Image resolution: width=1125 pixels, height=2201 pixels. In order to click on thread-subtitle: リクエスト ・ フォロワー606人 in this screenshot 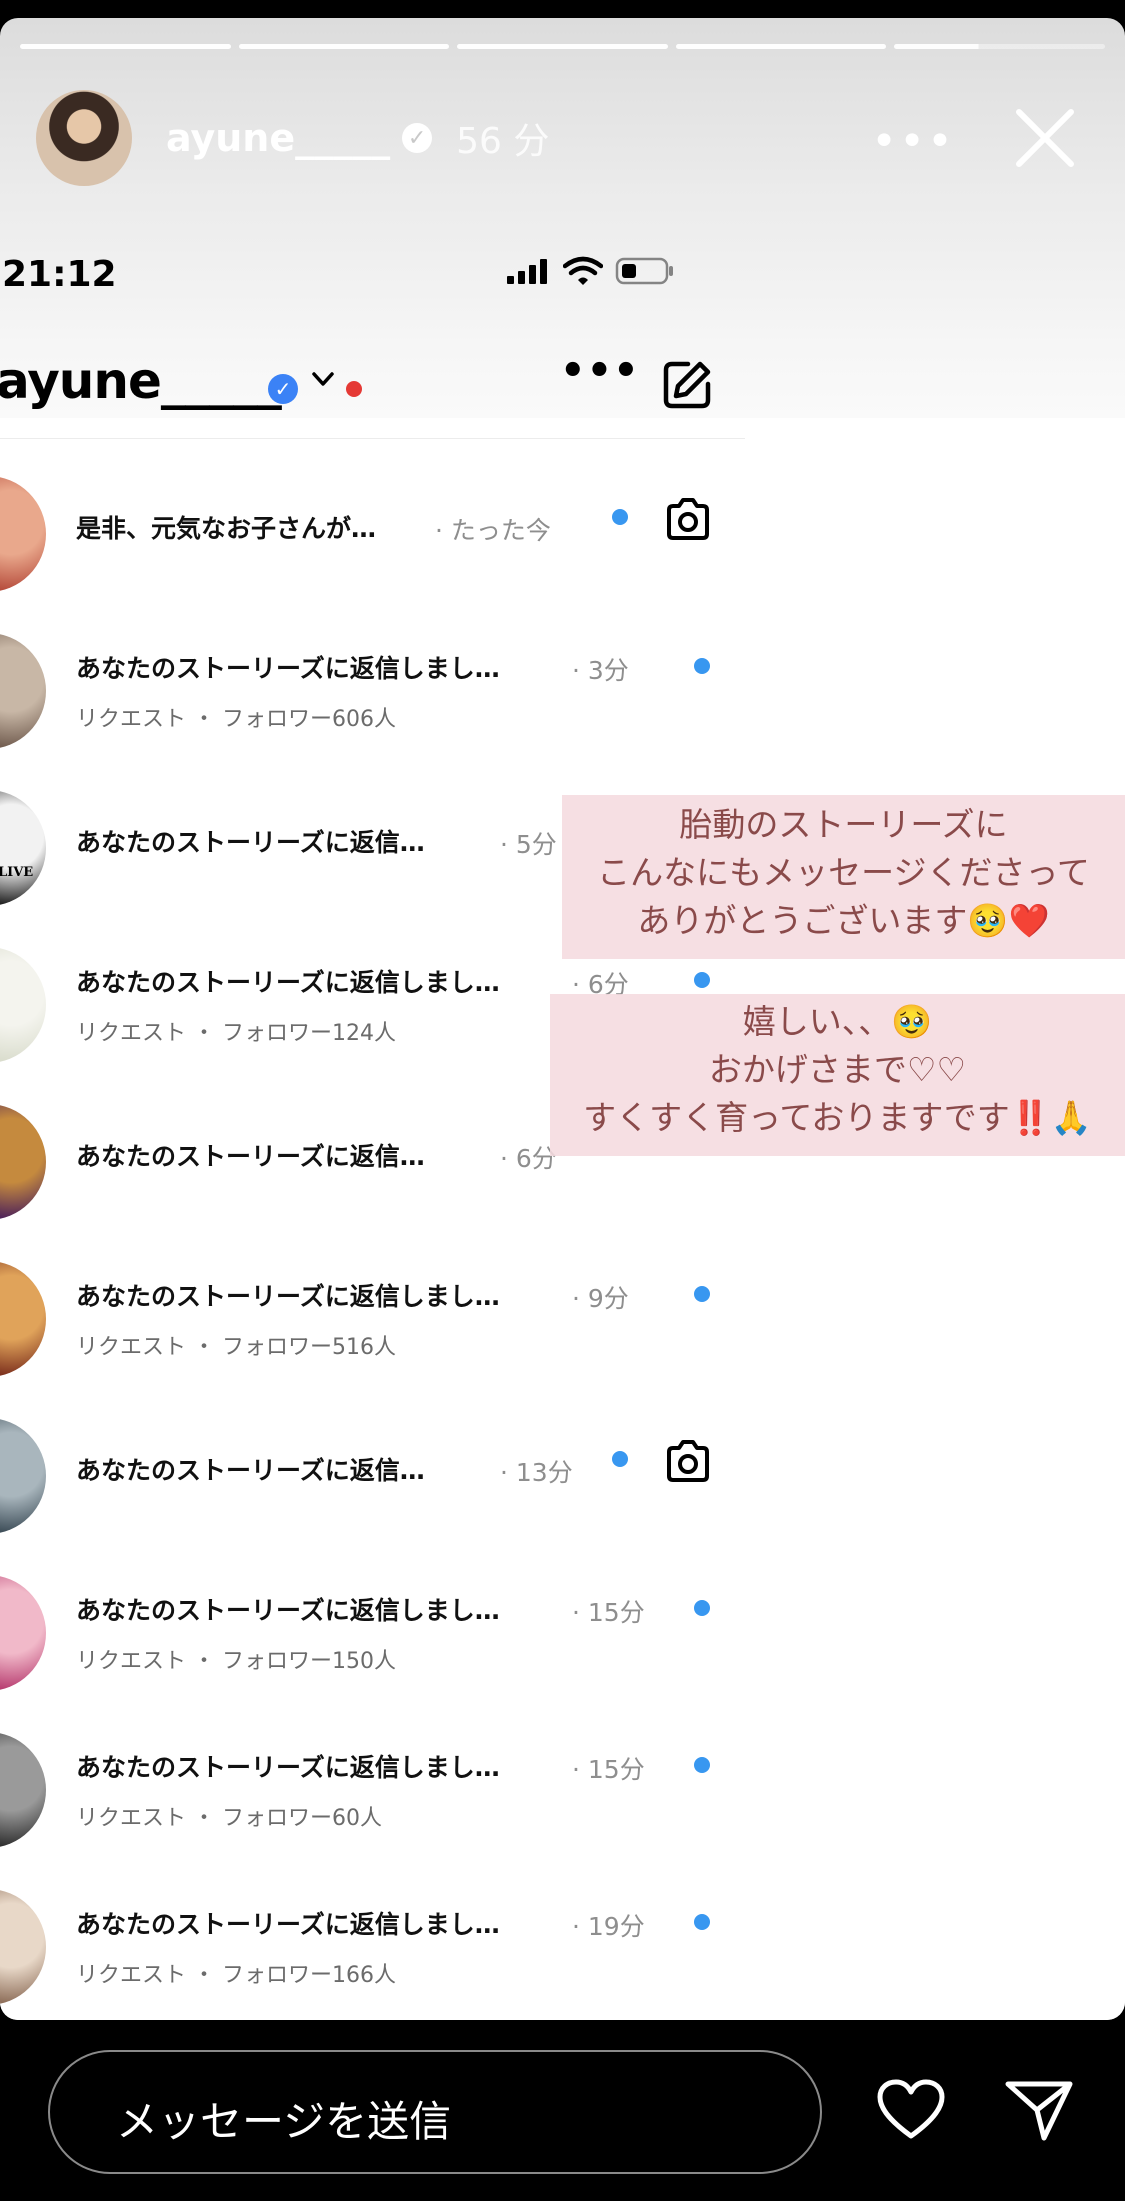, I will do `click(236, 719)`.